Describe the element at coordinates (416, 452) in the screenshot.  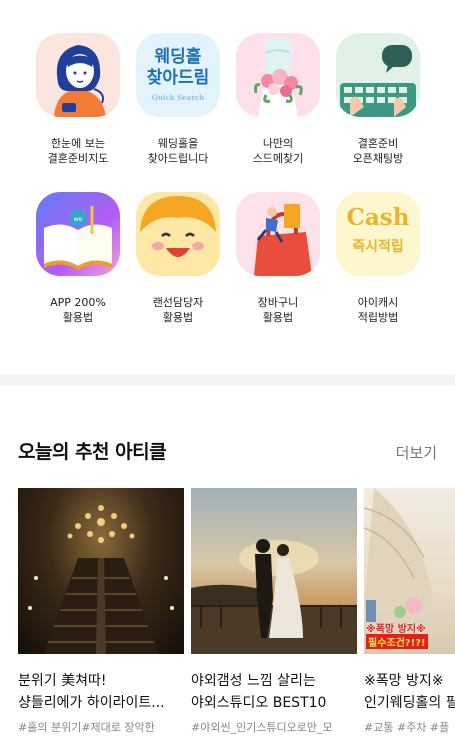
I see `more-link: 더보기` at that location.